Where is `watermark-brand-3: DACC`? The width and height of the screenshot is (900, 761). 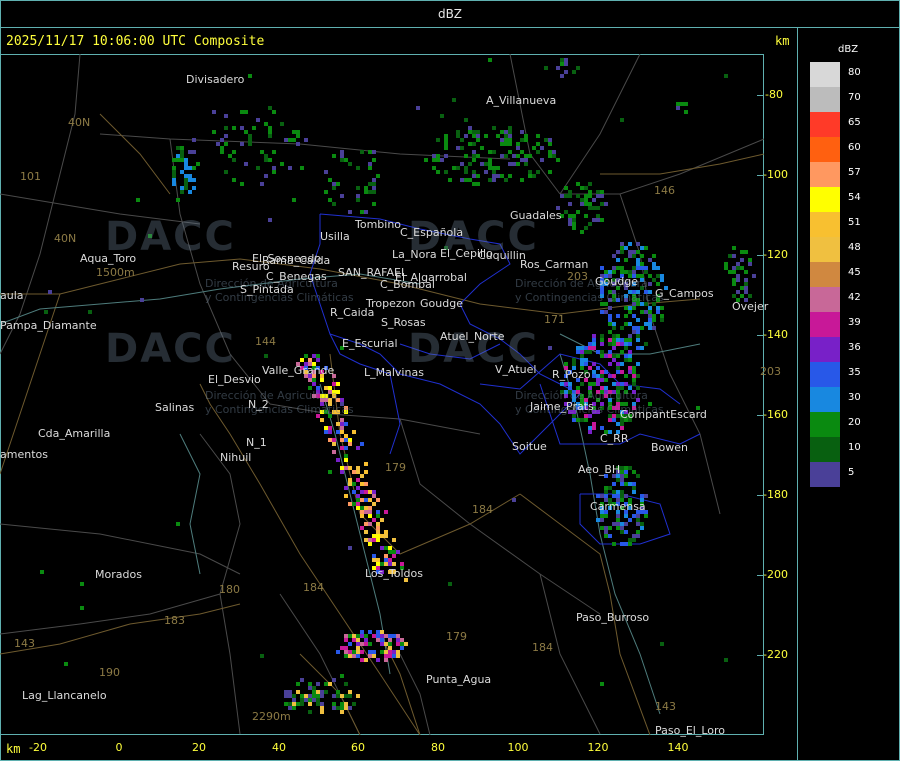
watermark-brand-3: DACC is located at coordinates (170, 349).